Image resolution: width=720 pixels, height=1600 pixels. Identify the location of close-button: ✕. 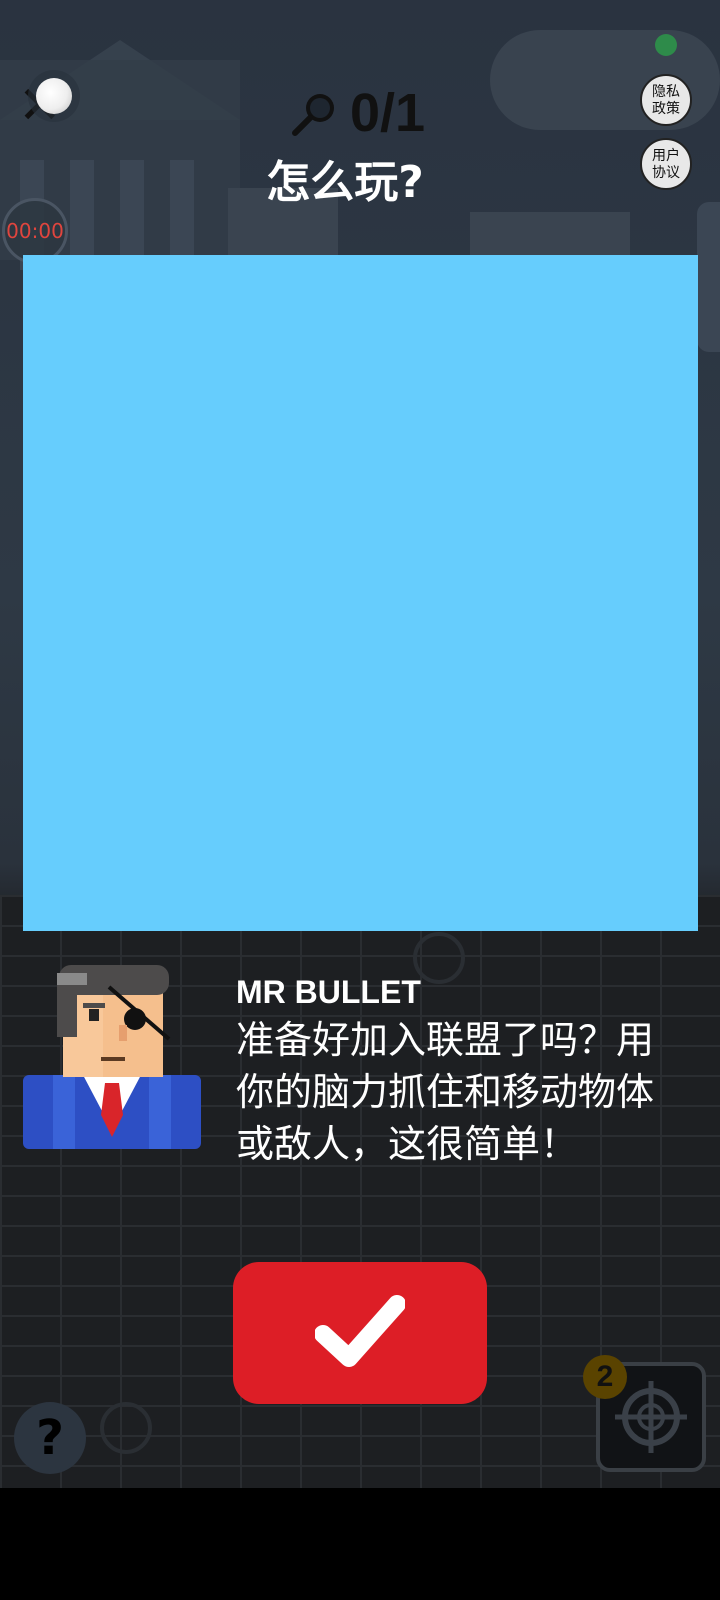
(44, 104).